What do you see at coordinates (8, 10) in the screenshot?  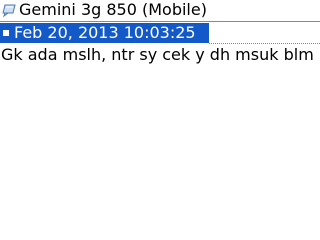 I see `chat-bubble-icon` at bounding box center [8, 10].